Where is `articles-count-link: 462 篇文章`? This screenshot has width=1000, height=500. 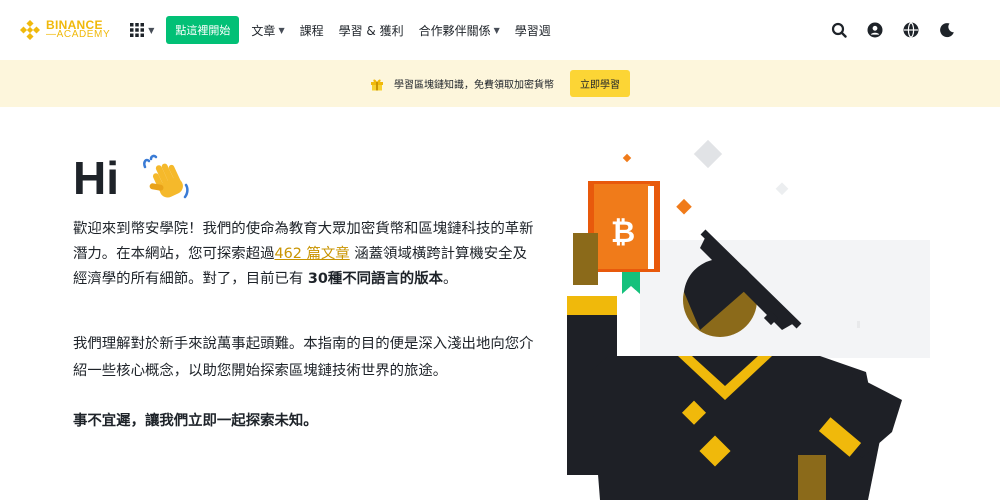 articles-count-link: 462 篇文章 is located at coordinates (311, 254).